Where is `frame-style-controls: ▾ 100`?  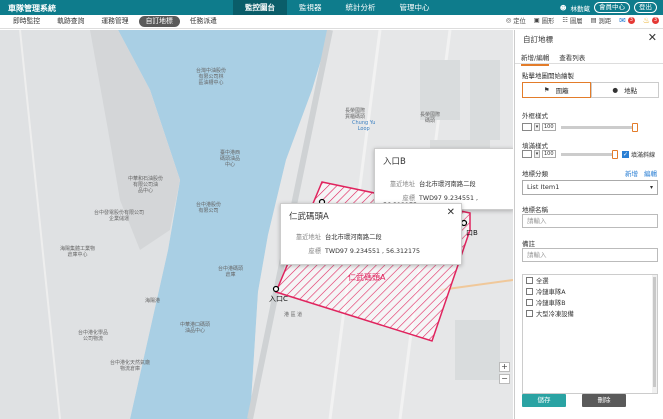
frame-style-controls: ▾ 100 is located at coordinates (580, 127).